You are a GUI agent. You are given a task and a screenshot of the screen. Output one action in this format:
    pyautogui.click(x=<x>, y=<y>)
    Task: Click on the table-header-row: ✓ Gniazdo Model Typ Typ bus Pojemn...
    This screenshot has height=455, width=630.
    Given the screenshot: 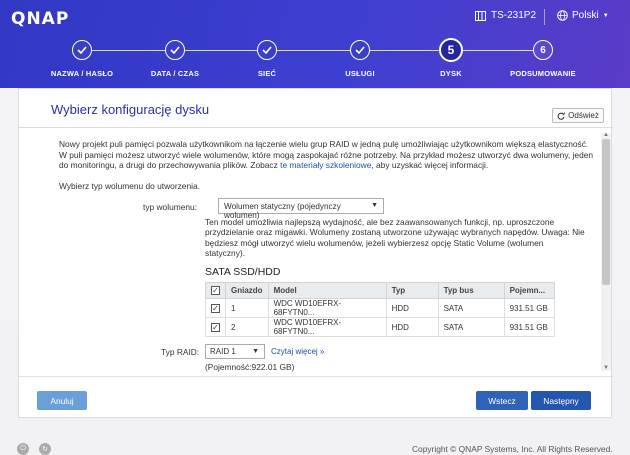 What is the action you would take?
    pyautogui.click(x=380, y=290)
    